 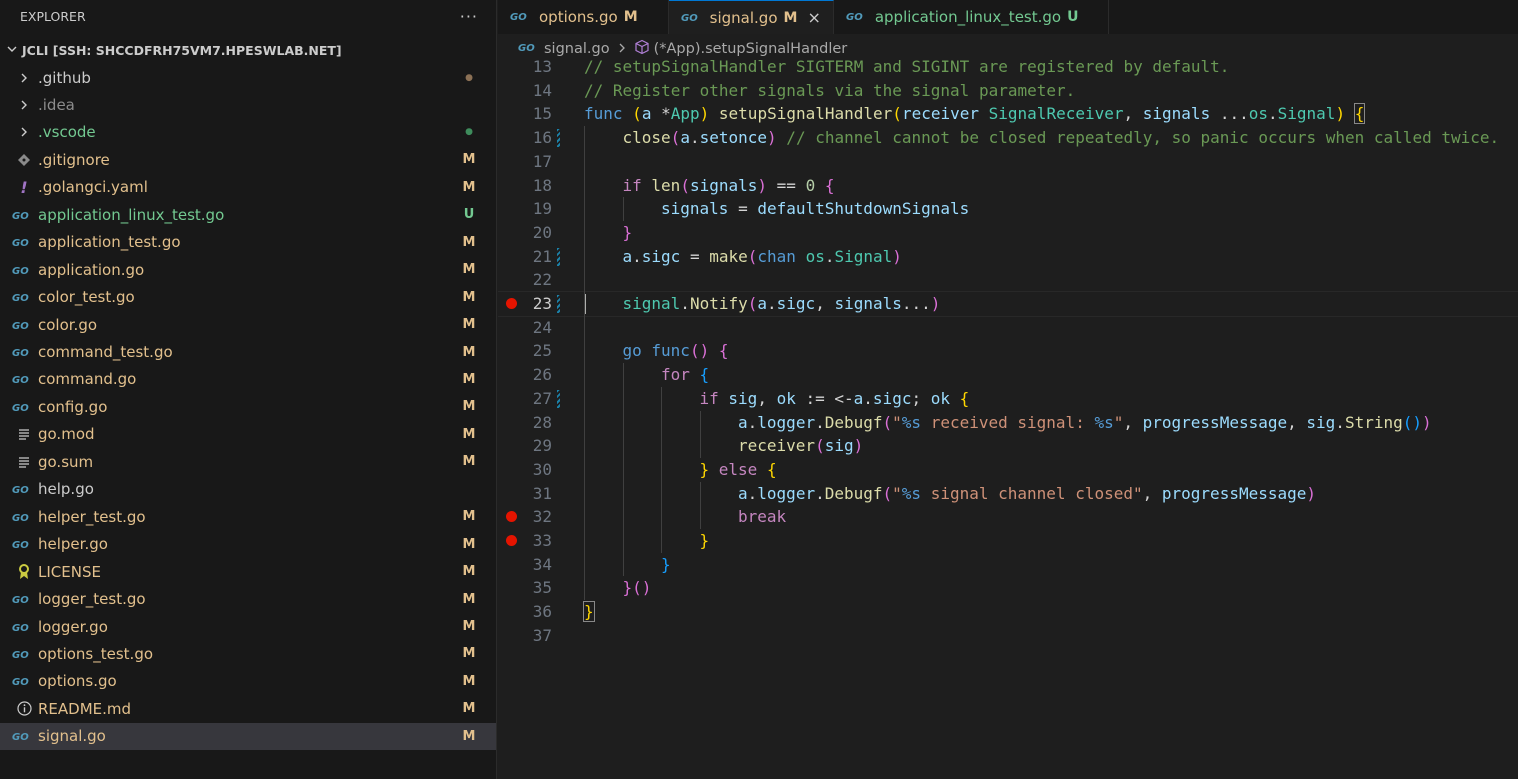 What do you see at coordinates (525, 162) in the screenshot?
I see `line-number: 17` at bounding box center [525, 162].